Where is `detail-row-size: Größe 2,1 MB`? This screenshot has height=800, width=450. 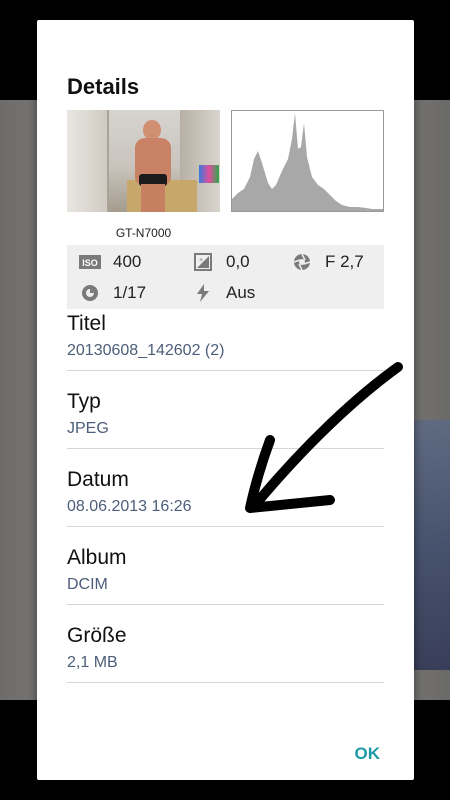
detail-row-size: Größe 2,1 MB is located at coordinates (225, 648).